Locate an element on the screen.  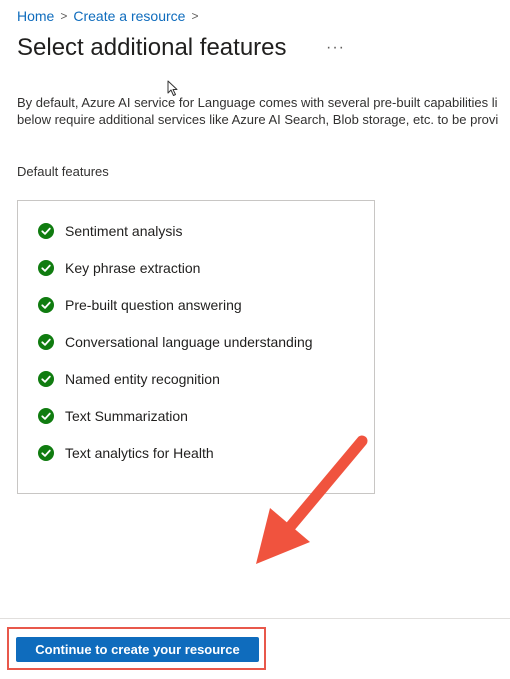
feature-item-text-summarization: Text Summarization is located at coordinates (113, 416).